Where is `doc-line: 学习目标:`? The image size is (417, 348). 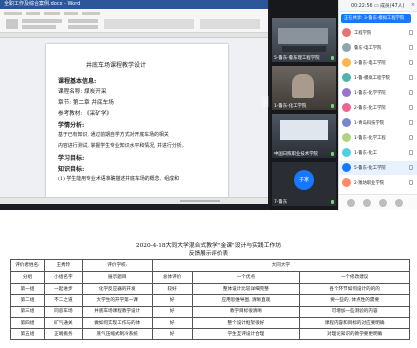
doc-line: 学习目标: is located at coordinates (71, 158).